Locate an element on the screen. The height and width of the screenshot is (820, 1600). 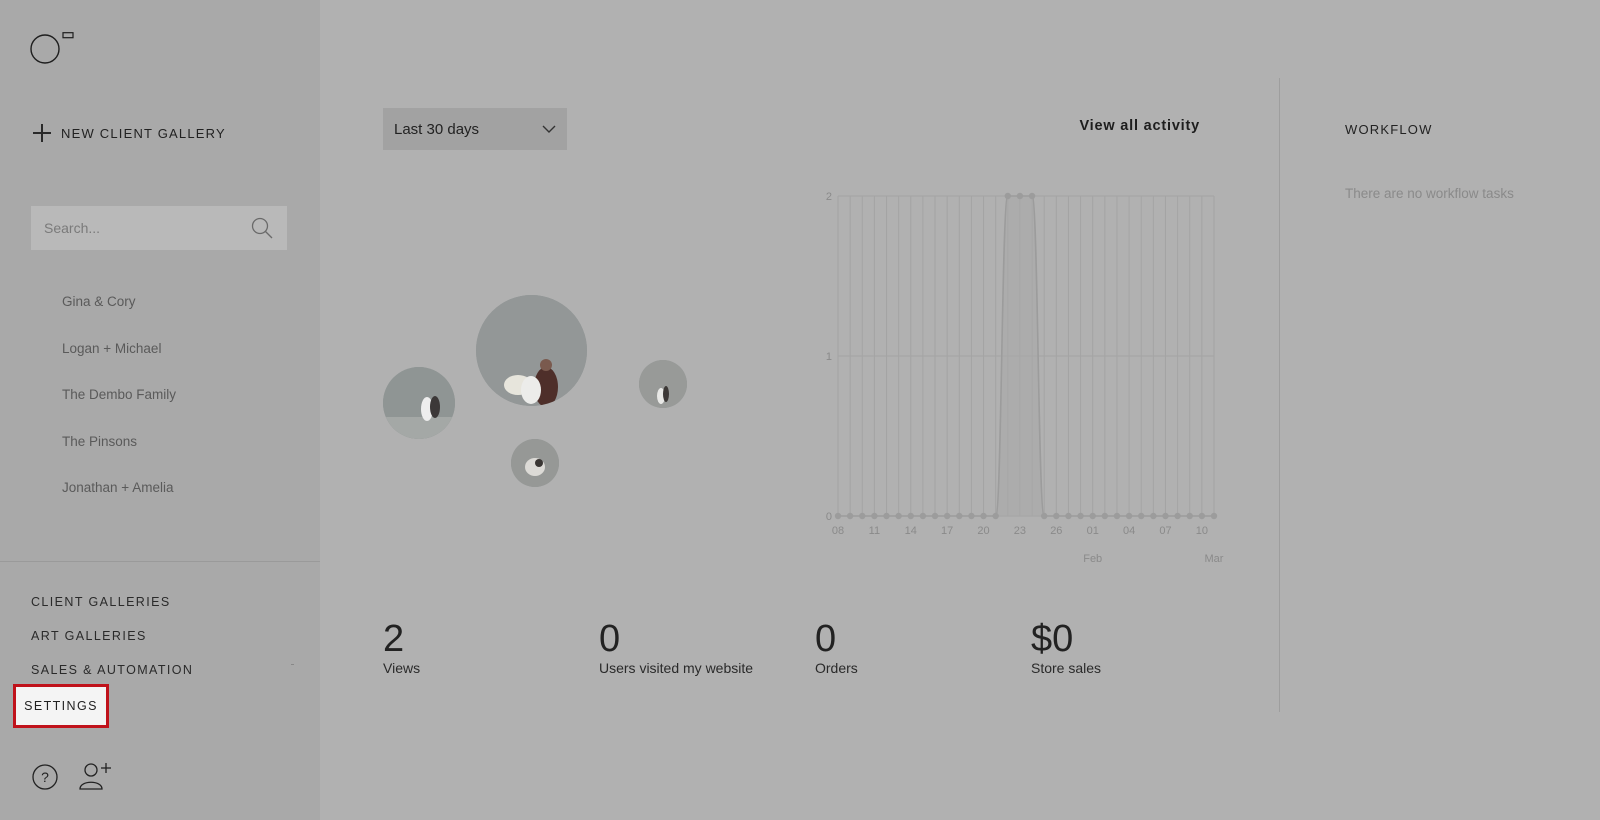
new-client-gallery-button: NEW CLIENT GALLERY is located at coordinates (129, 133).